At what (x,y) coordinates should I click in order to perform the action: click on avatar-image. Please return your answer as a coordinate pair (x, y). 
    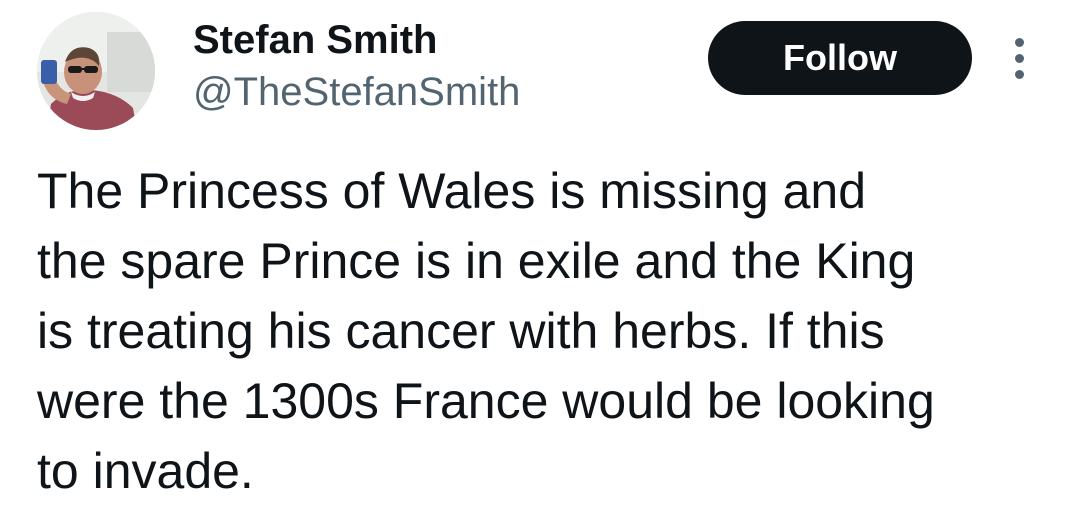
    Looking at the image, I should click on (96, 71).